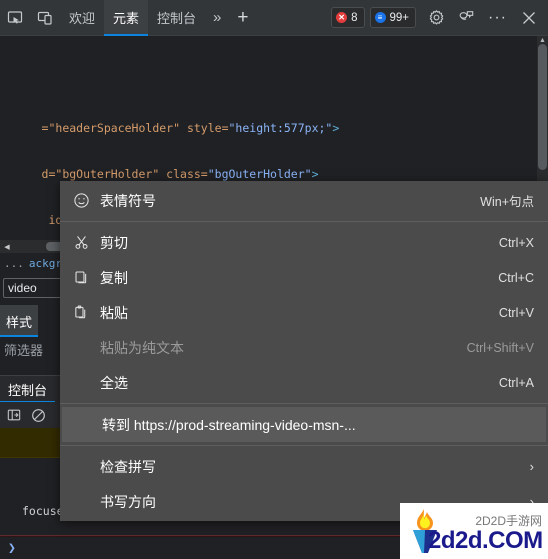  I want to click on context-menu-item-paste-as-plain-text: 粘贴为纯文本 Ctrl+Shift+V, so click(304, 347).